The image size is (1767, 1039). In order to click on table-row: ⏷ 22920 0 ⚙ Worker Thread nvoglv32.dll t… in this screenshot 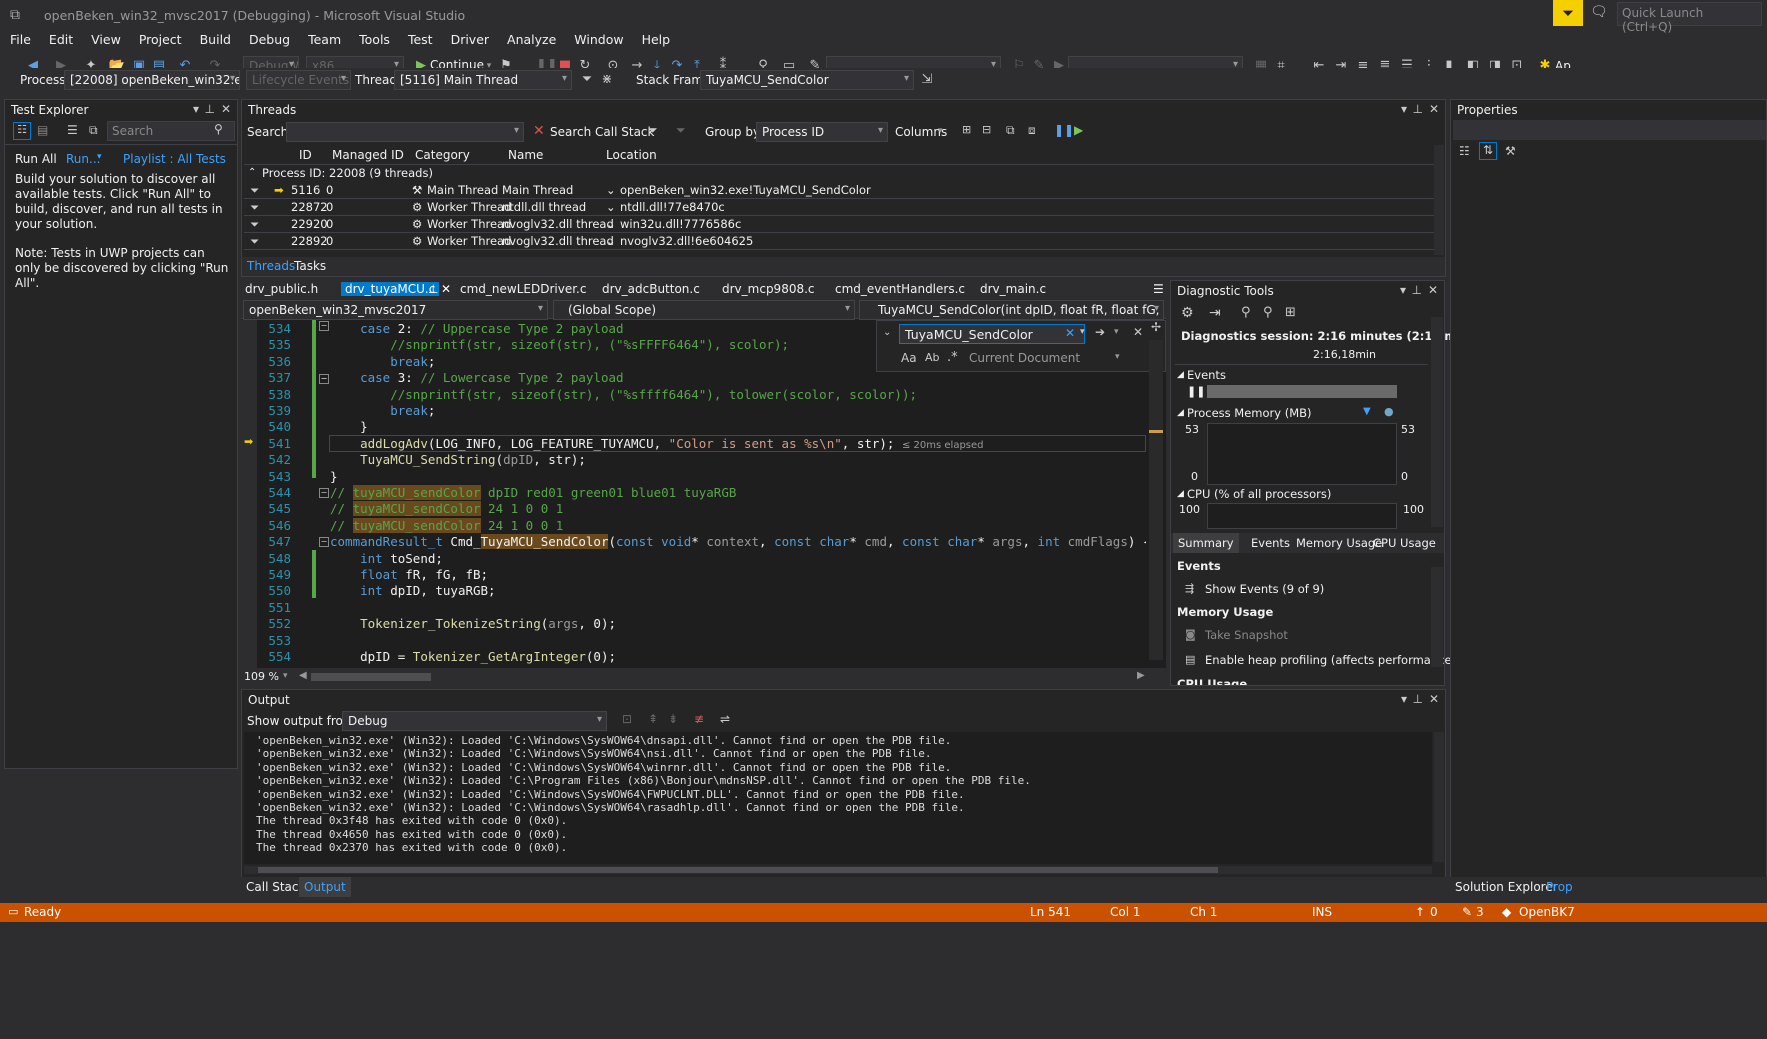, I will do `click(839, 224)`.